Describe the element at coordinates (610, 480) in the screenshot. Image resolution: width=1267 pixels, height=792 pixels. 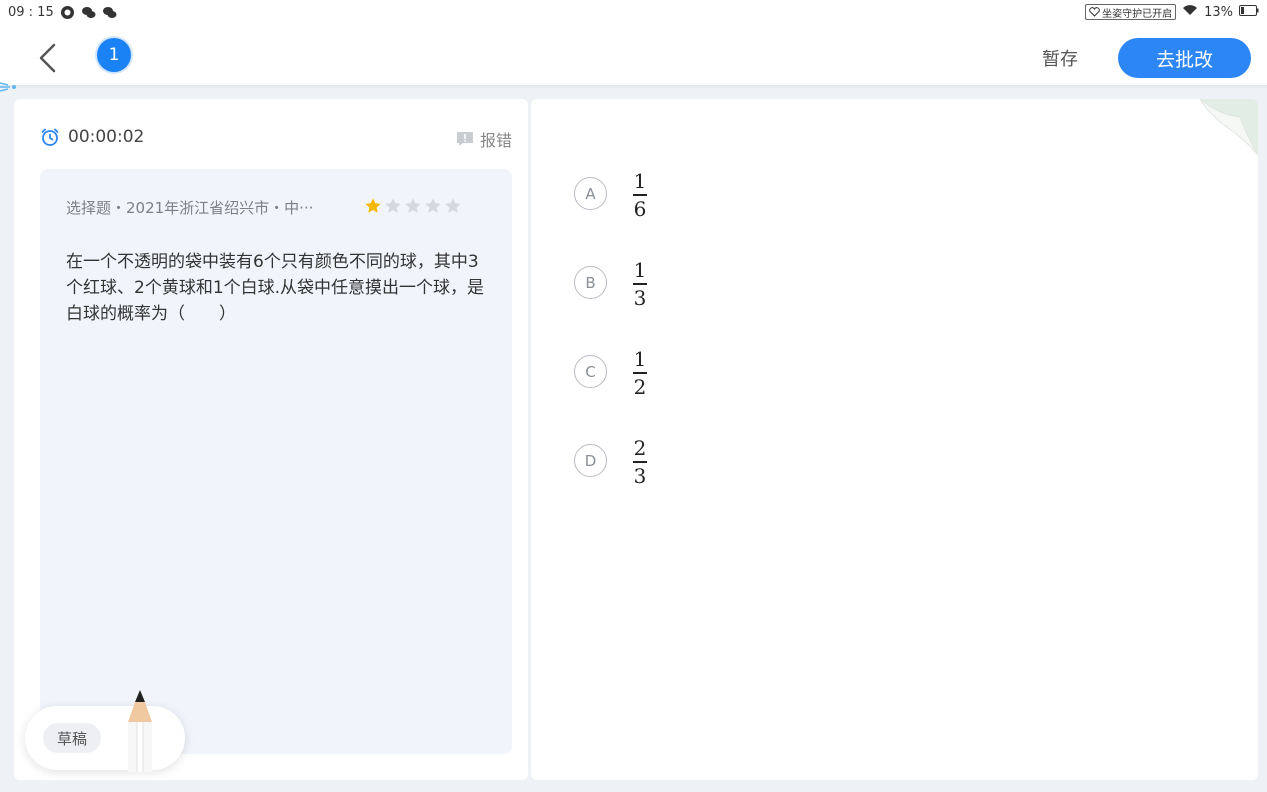
I see `option-d: D23` at that location.